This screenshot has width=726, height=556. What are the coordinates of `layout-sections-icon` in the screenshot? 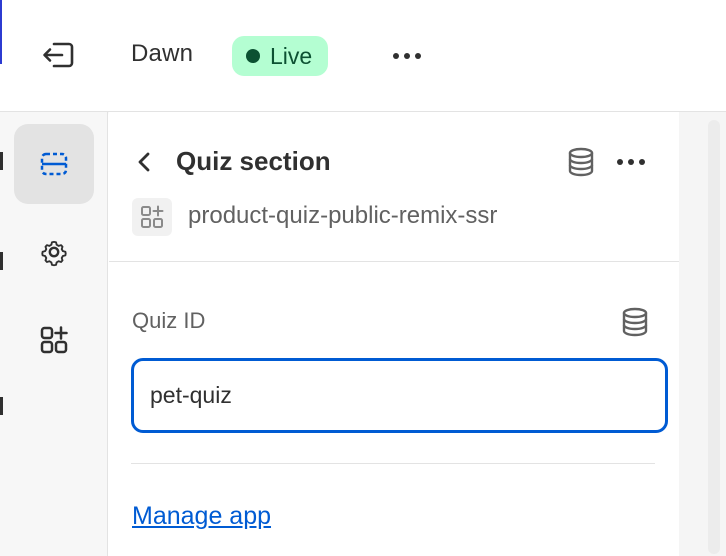 It's located at (54, 164).